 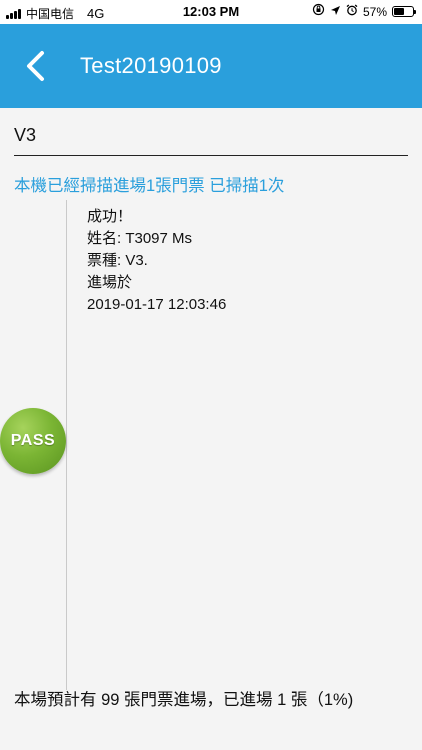 I want to click on status-bar: 中国电信 4G 12:03 PM 57%, so click(x=211, y=12).